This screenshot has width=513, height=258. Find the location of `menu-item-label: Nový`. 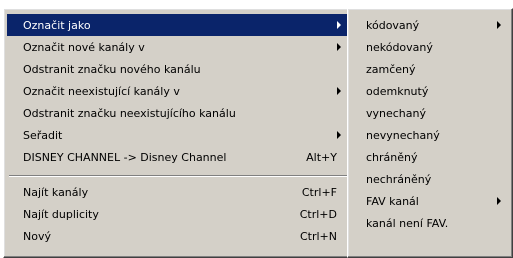

menu-item-label: Nový is located at coordinates (37, 236).